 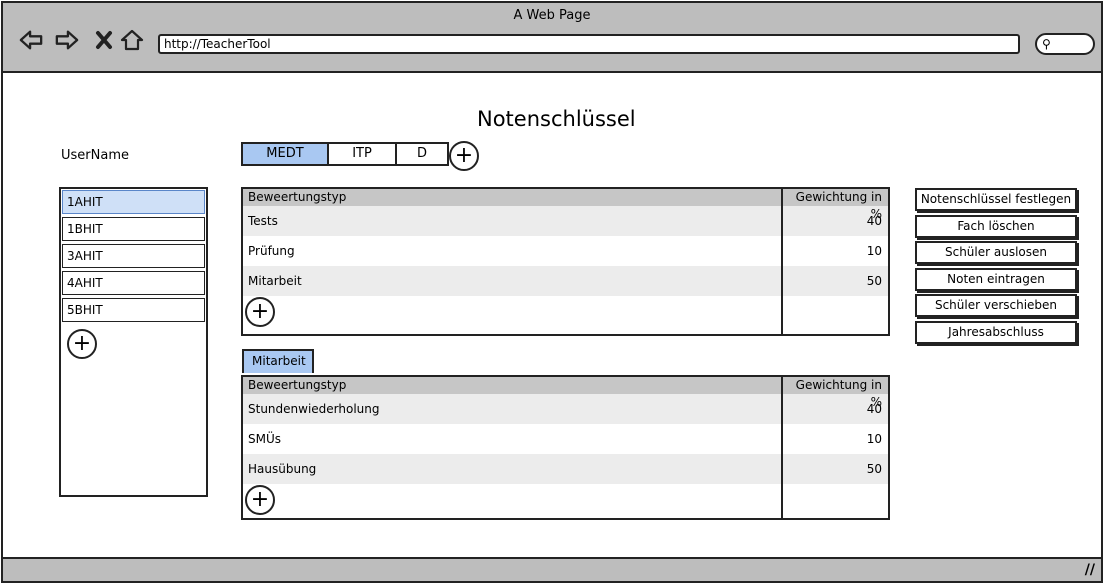 What do you see at coordinates (133, 342) in the screenshot?
I see `class-list: 1AHIT 1BHIT 3AHIT 4AHIT 5BHIT +` at bounding box center [133, 342].